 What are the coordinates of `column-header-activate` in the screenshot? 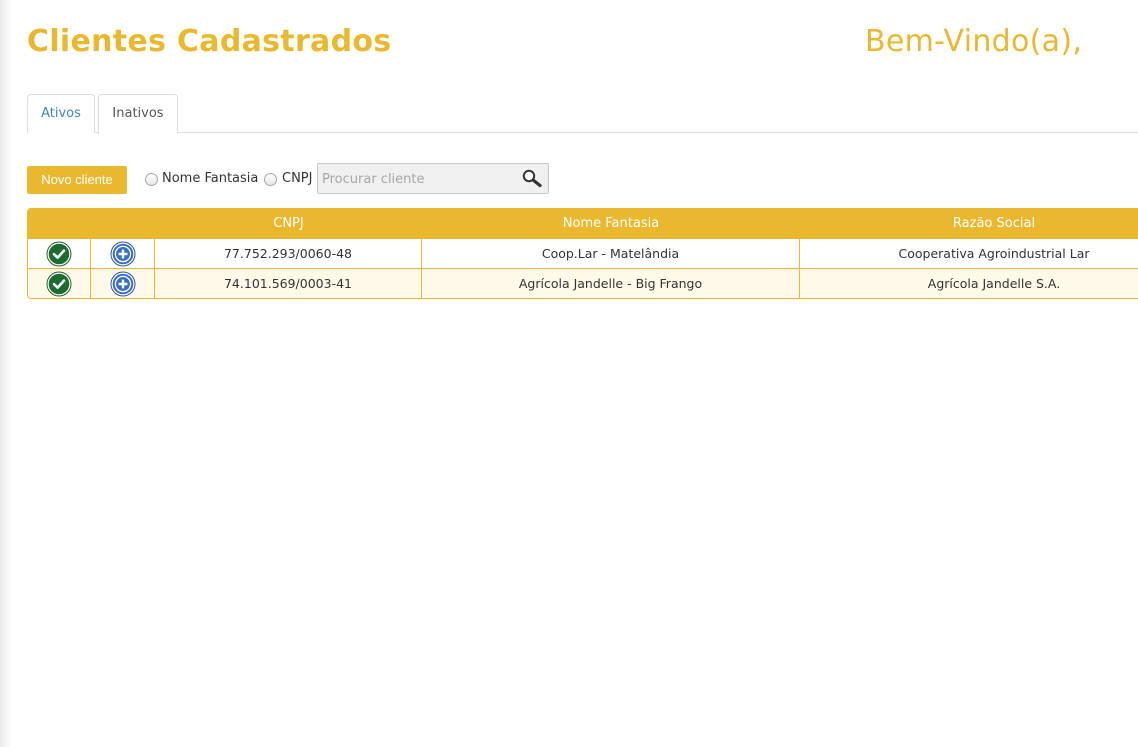 It's located at (59, 223).